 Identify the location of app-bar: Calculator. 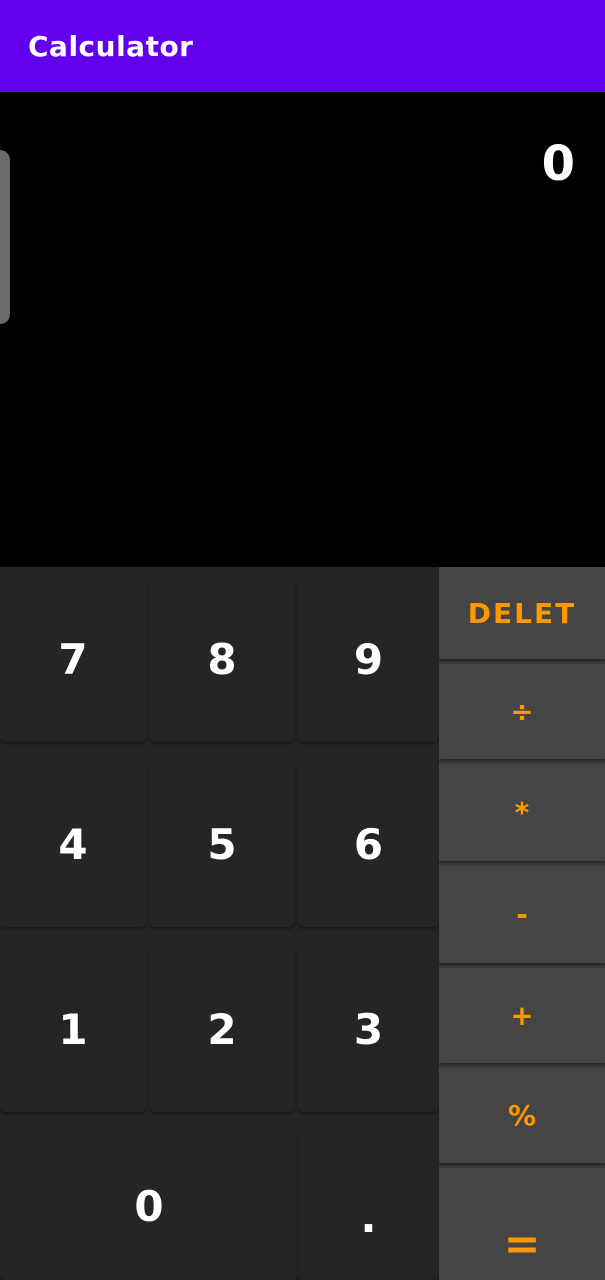
(302, 46).